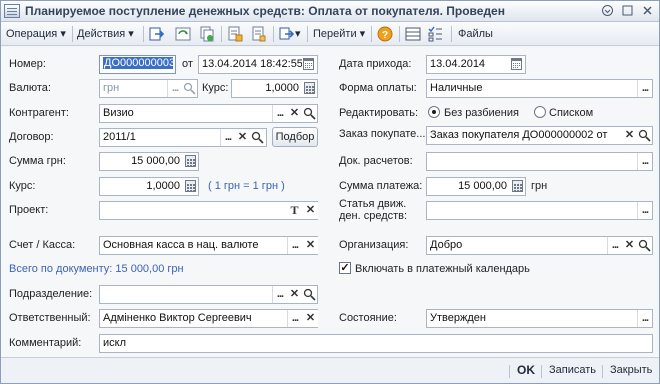 This screenshot has width=660, height=384. Describe the element at coordinates (208, 294) in the screenshot. I see `department-field: ... ✕` at that location.